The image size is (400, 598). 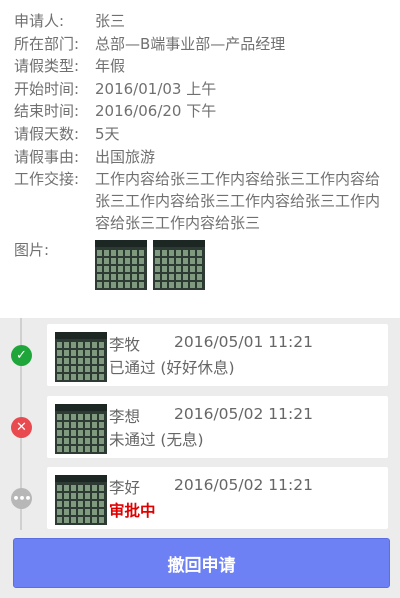 I want to click on check-icon: ✓, so click(x=21, y=355).